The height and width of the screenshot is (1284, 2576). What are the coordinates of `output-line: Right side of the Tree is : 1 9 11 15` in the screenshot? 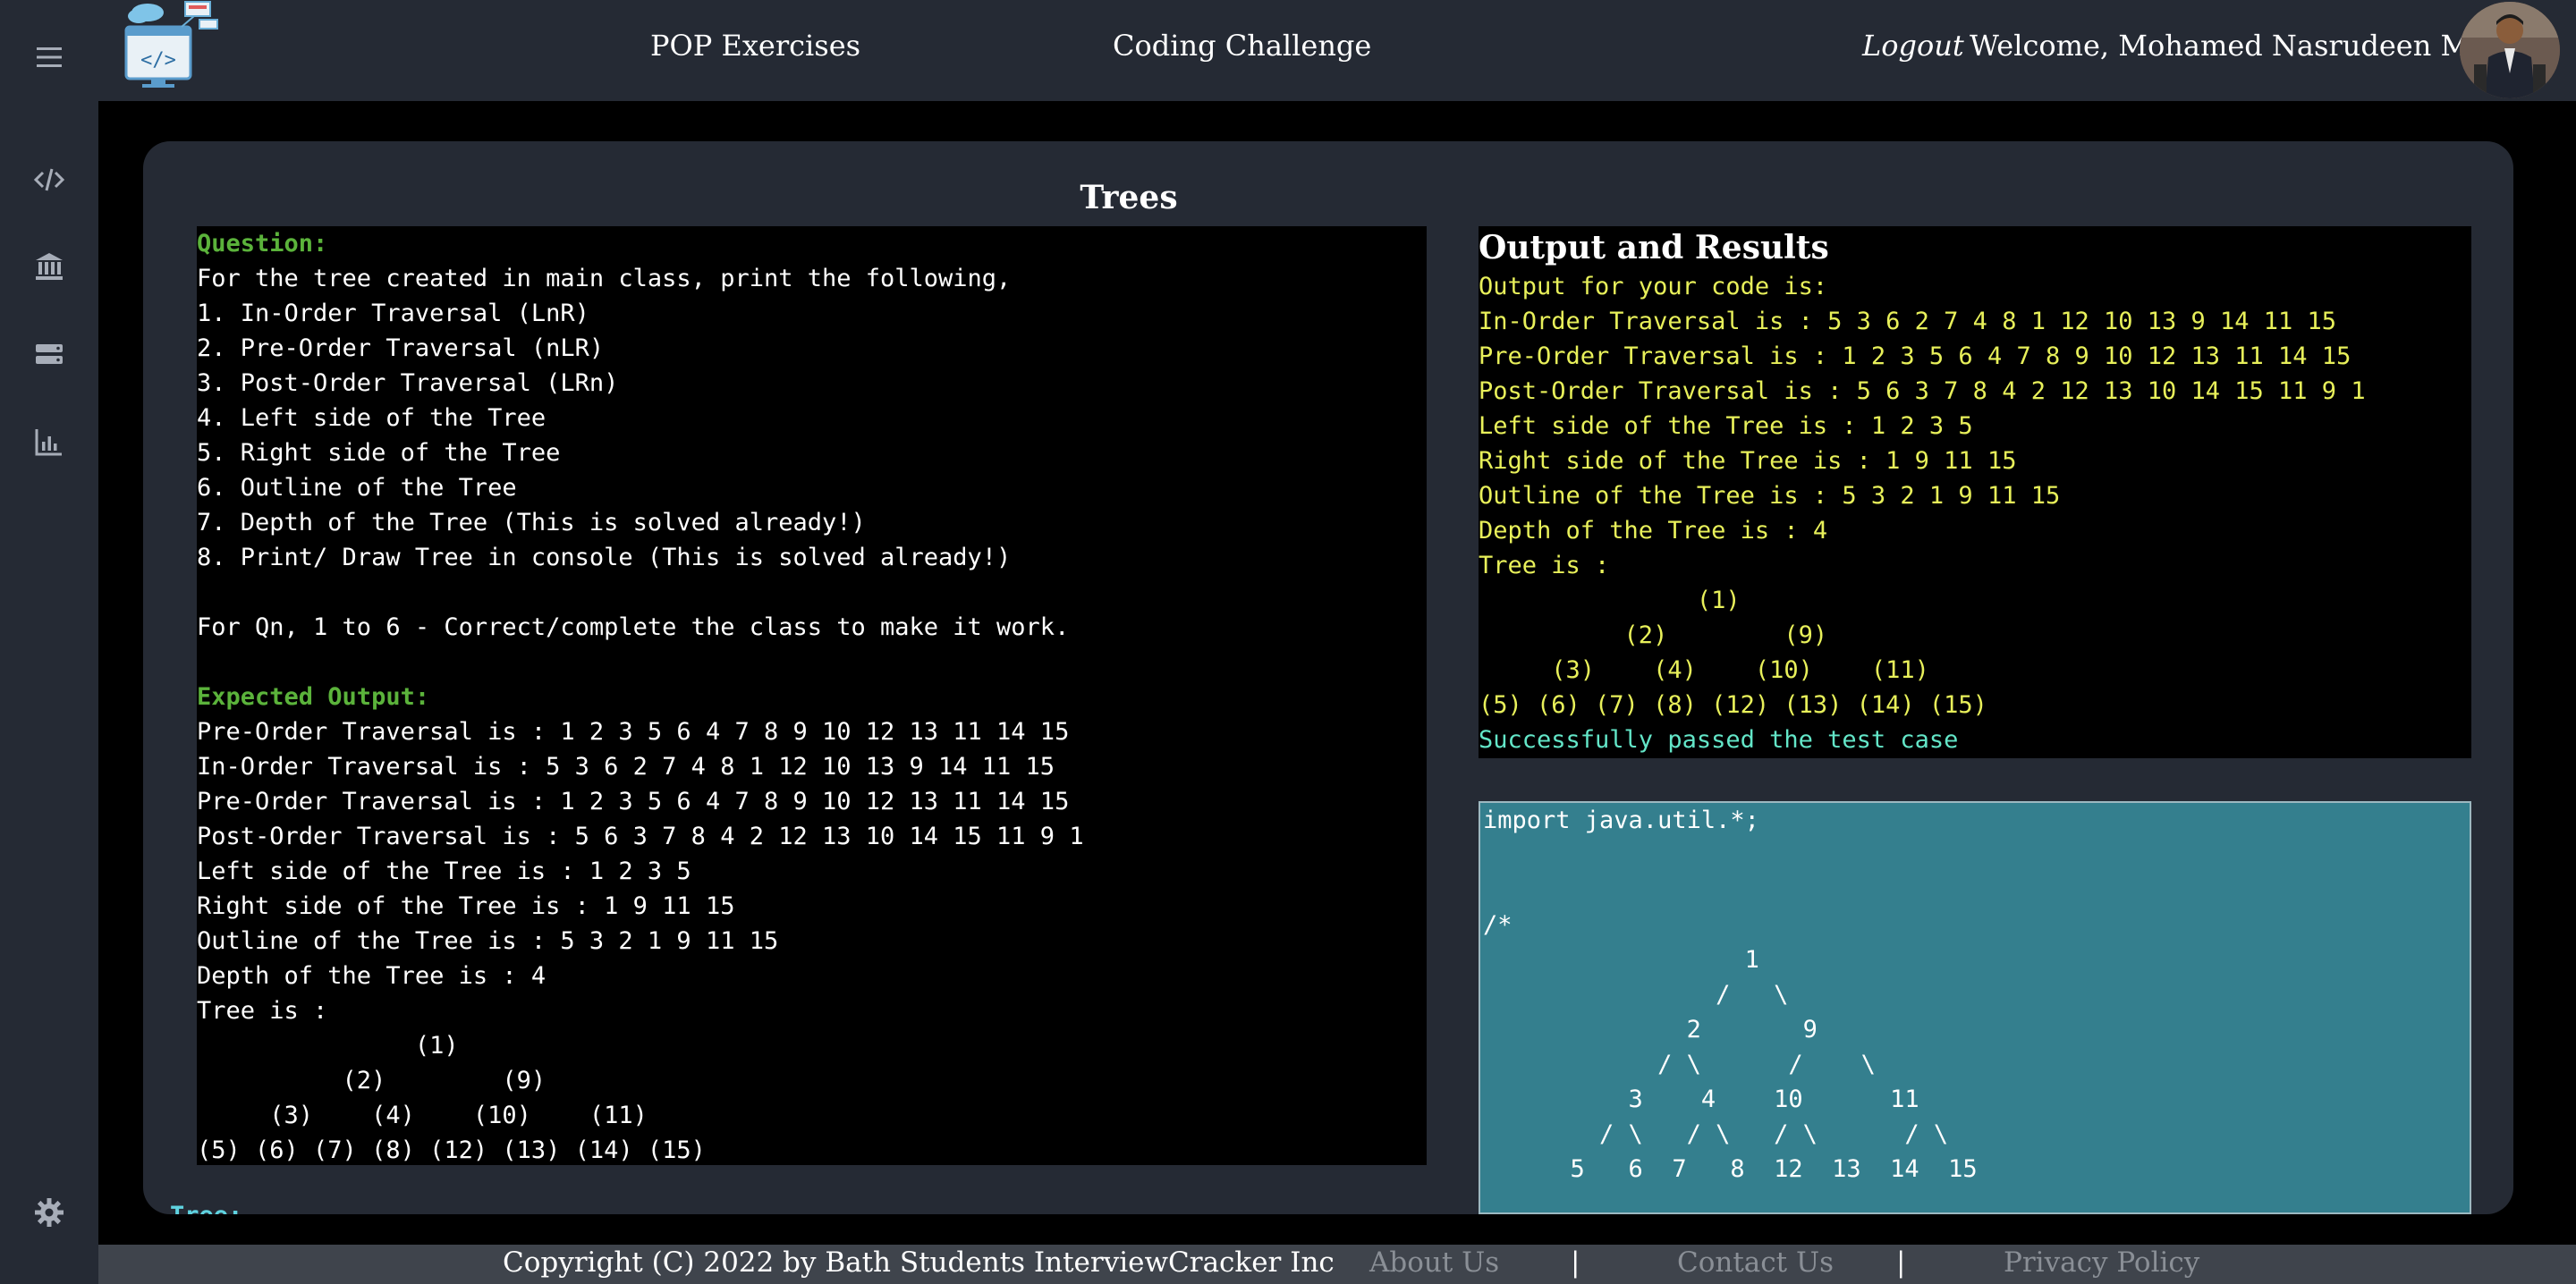 It's located at (1748, 461).